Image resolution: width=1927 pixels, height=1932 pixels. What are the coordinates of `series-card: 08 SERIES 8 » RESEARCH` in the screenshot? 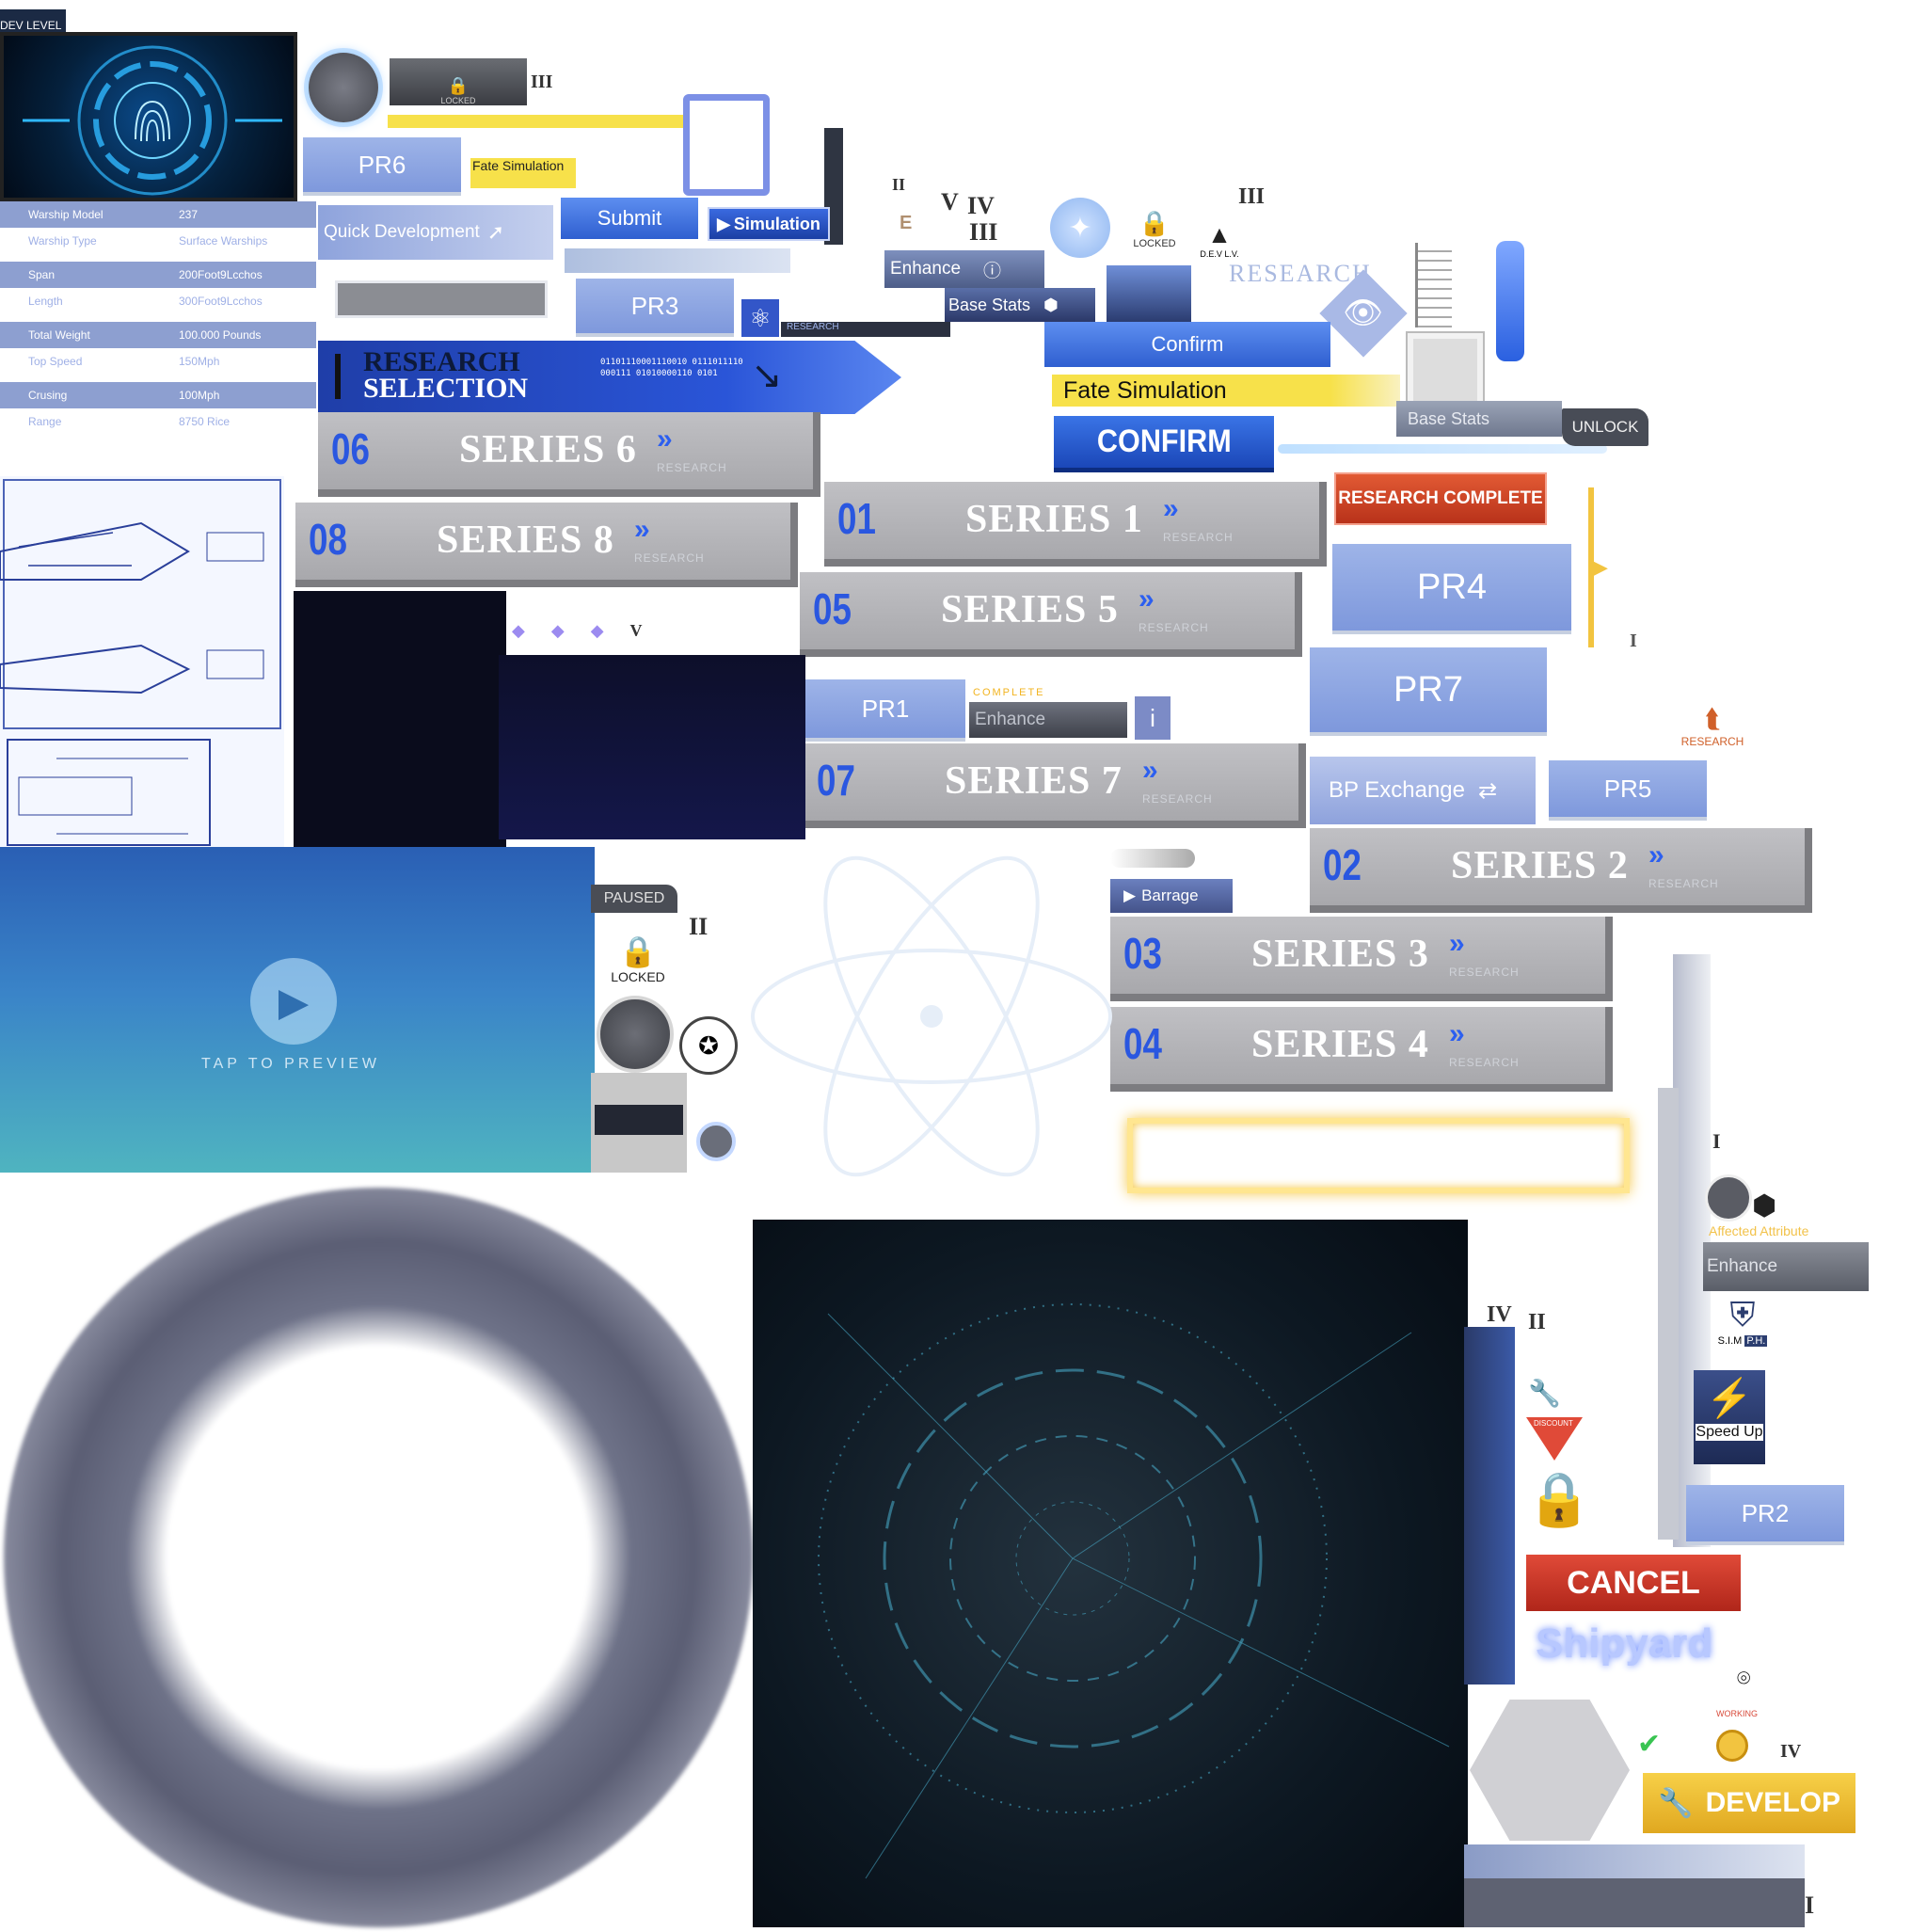 It's located at (546, 545).